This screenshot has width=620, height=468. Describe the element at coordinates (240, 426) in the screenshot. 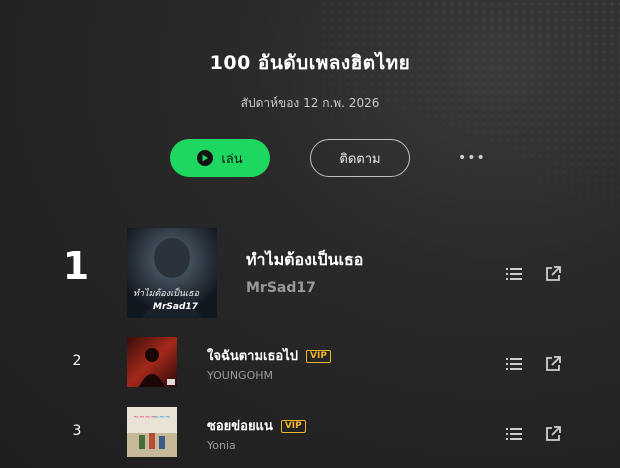

I see `track-title-text: ซอยข่อยแน` at that location.